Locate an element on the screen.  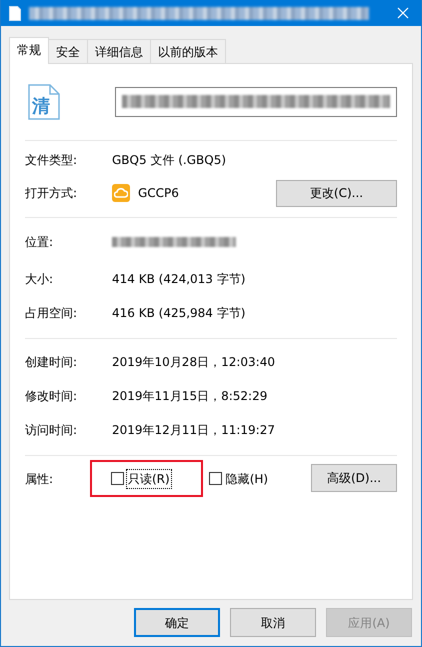
tab: 以前的版本 is located at coordinates (188, 51).